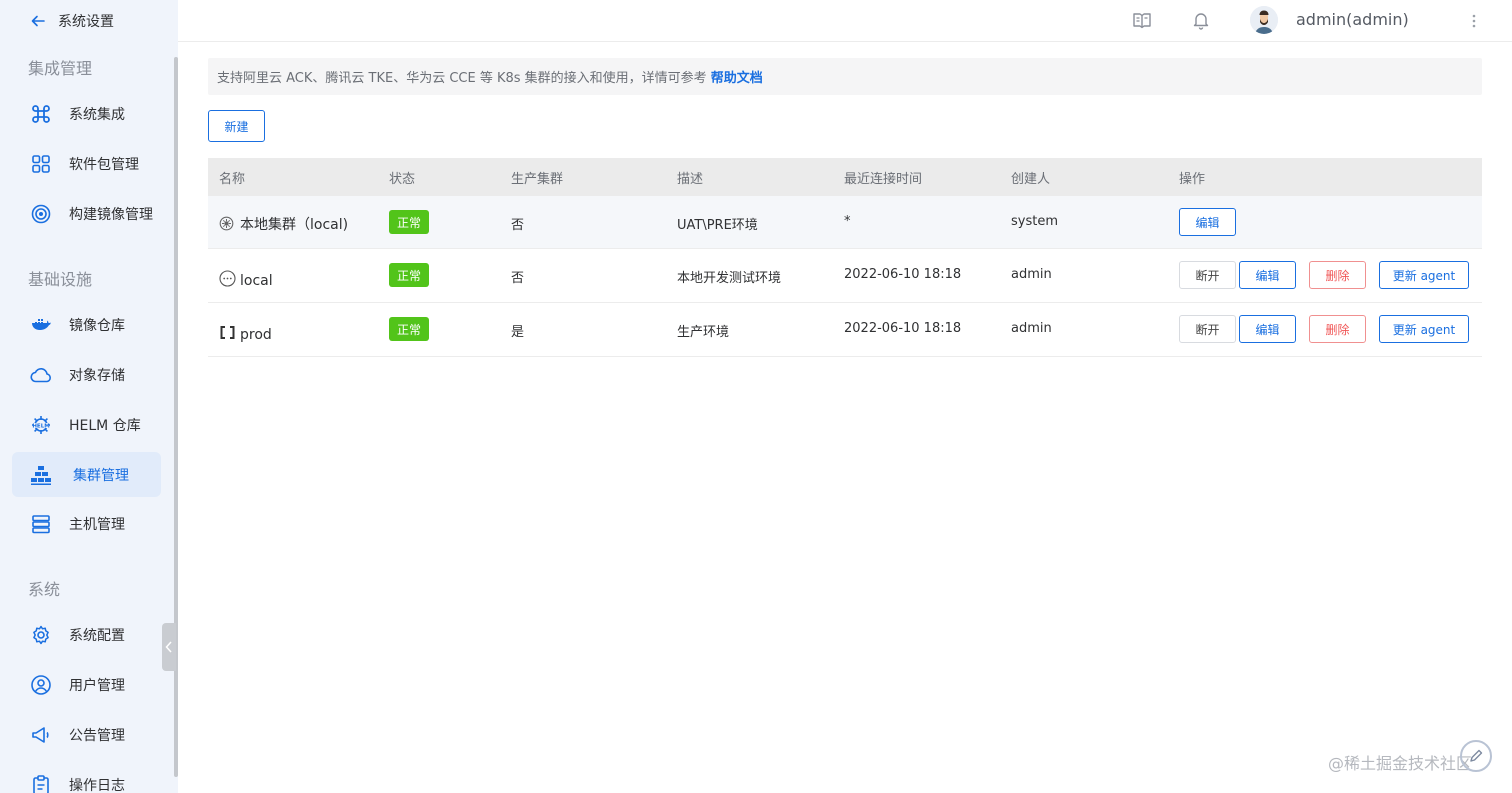  Describe the element at coordinates (703, 332) in the screenshot. I see `description-cell: 生产环境` at that location.